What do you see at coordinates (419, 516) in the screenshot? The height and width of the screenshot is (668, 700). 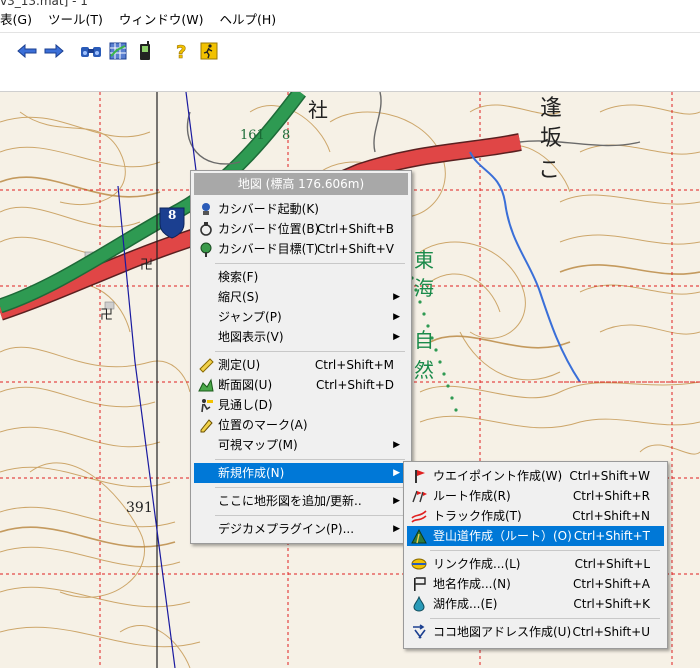 I see `track-icon` at bounding box center [419, 516].